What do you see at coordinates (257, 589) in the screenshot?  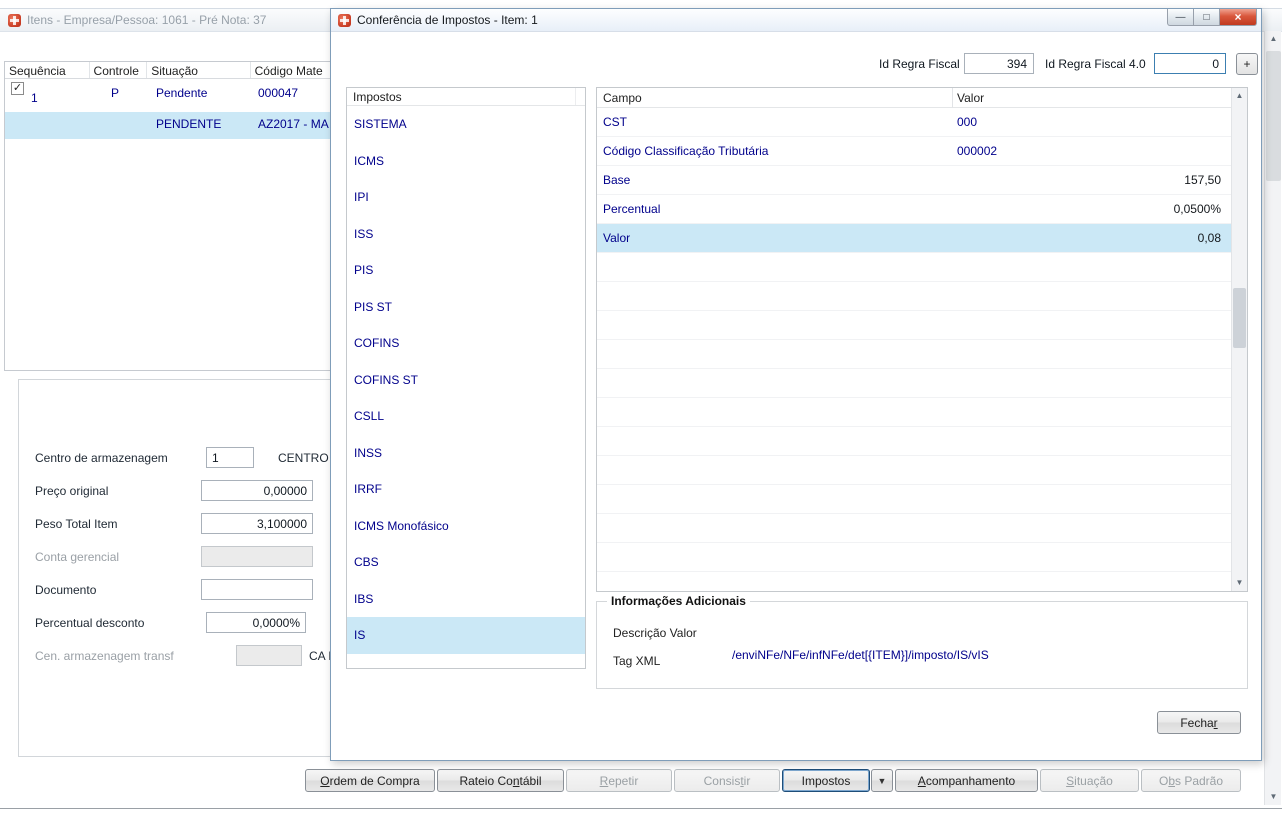 I see `form-input-documento` at bounding box center [257, 589].